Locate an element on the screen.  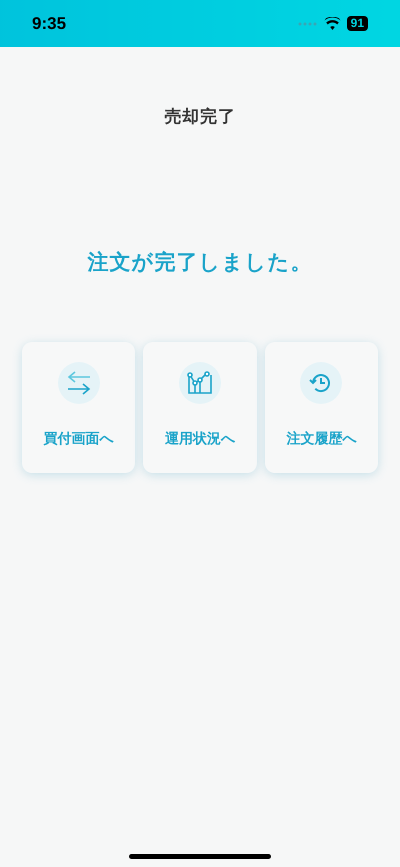
action-card: 買付画面へ is located at coordinates (79, 407).